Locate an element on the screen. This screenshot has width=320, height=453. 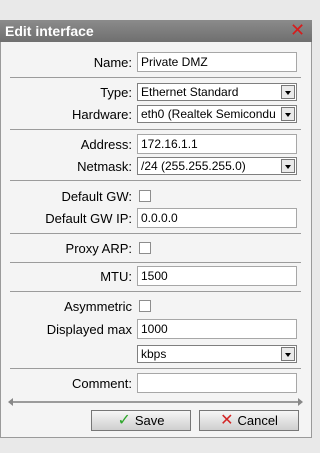
netmask-row: Netmask: /24 (255.255.255.0) is located at coordinates (156, 167).